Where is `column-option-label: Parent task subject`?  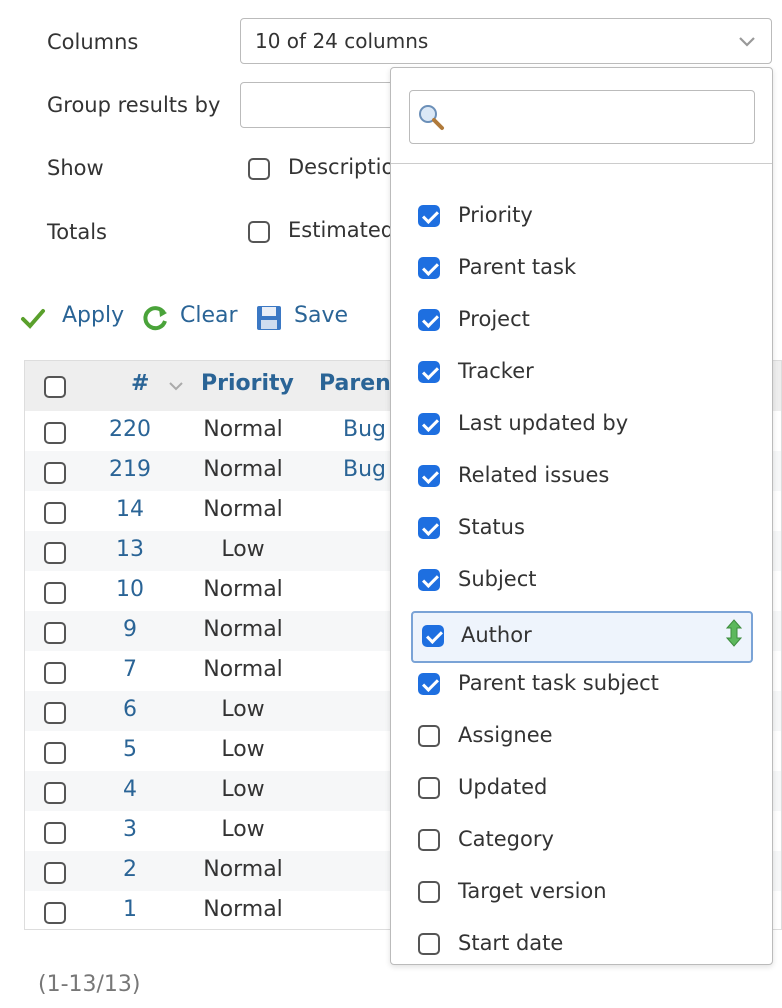
column-option-label: Parent task subject is located at coordinates (558, 683).